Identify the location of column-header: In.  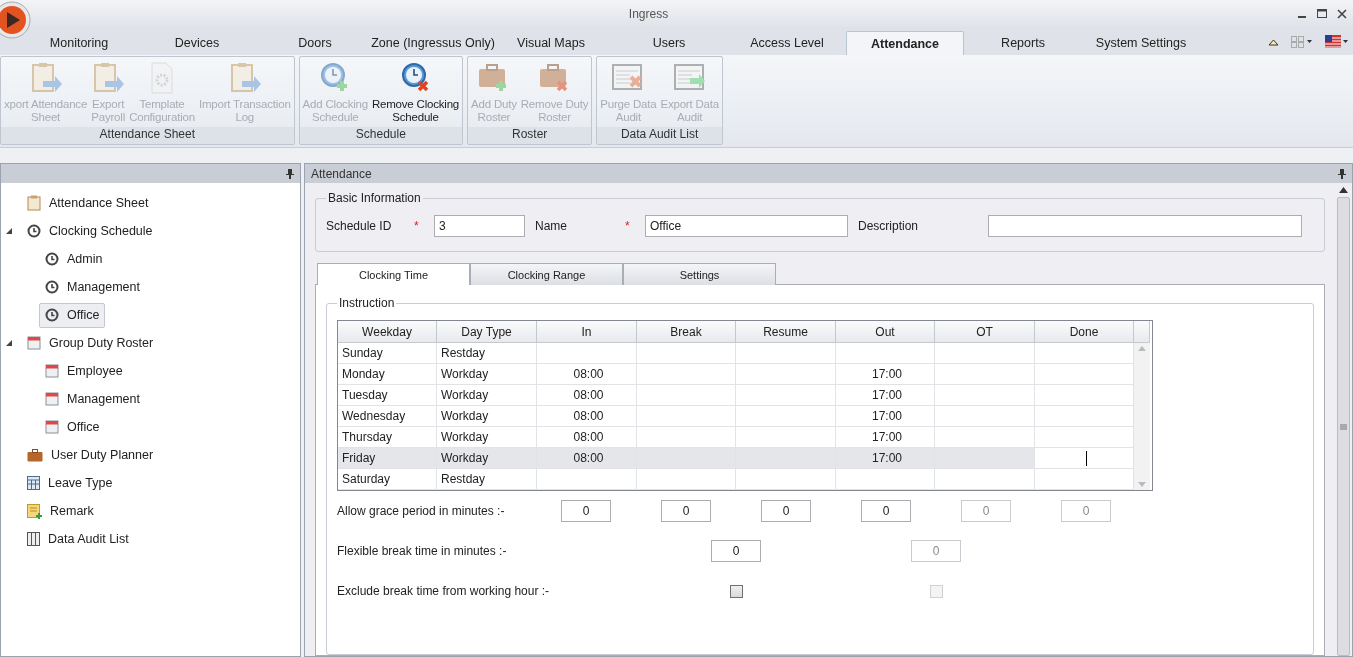
(587, 332).